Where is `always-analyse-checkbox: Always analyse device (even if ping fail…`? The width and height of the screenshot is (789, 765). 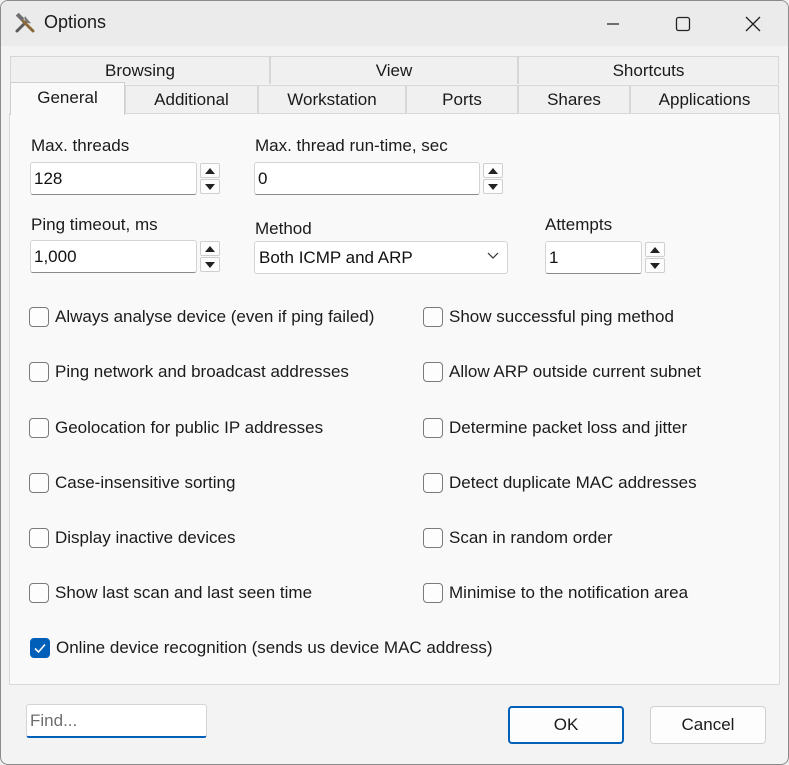
always-analyse-checkbox: Always analyse device (even if ping fail… is located at coordinates (201, 317).